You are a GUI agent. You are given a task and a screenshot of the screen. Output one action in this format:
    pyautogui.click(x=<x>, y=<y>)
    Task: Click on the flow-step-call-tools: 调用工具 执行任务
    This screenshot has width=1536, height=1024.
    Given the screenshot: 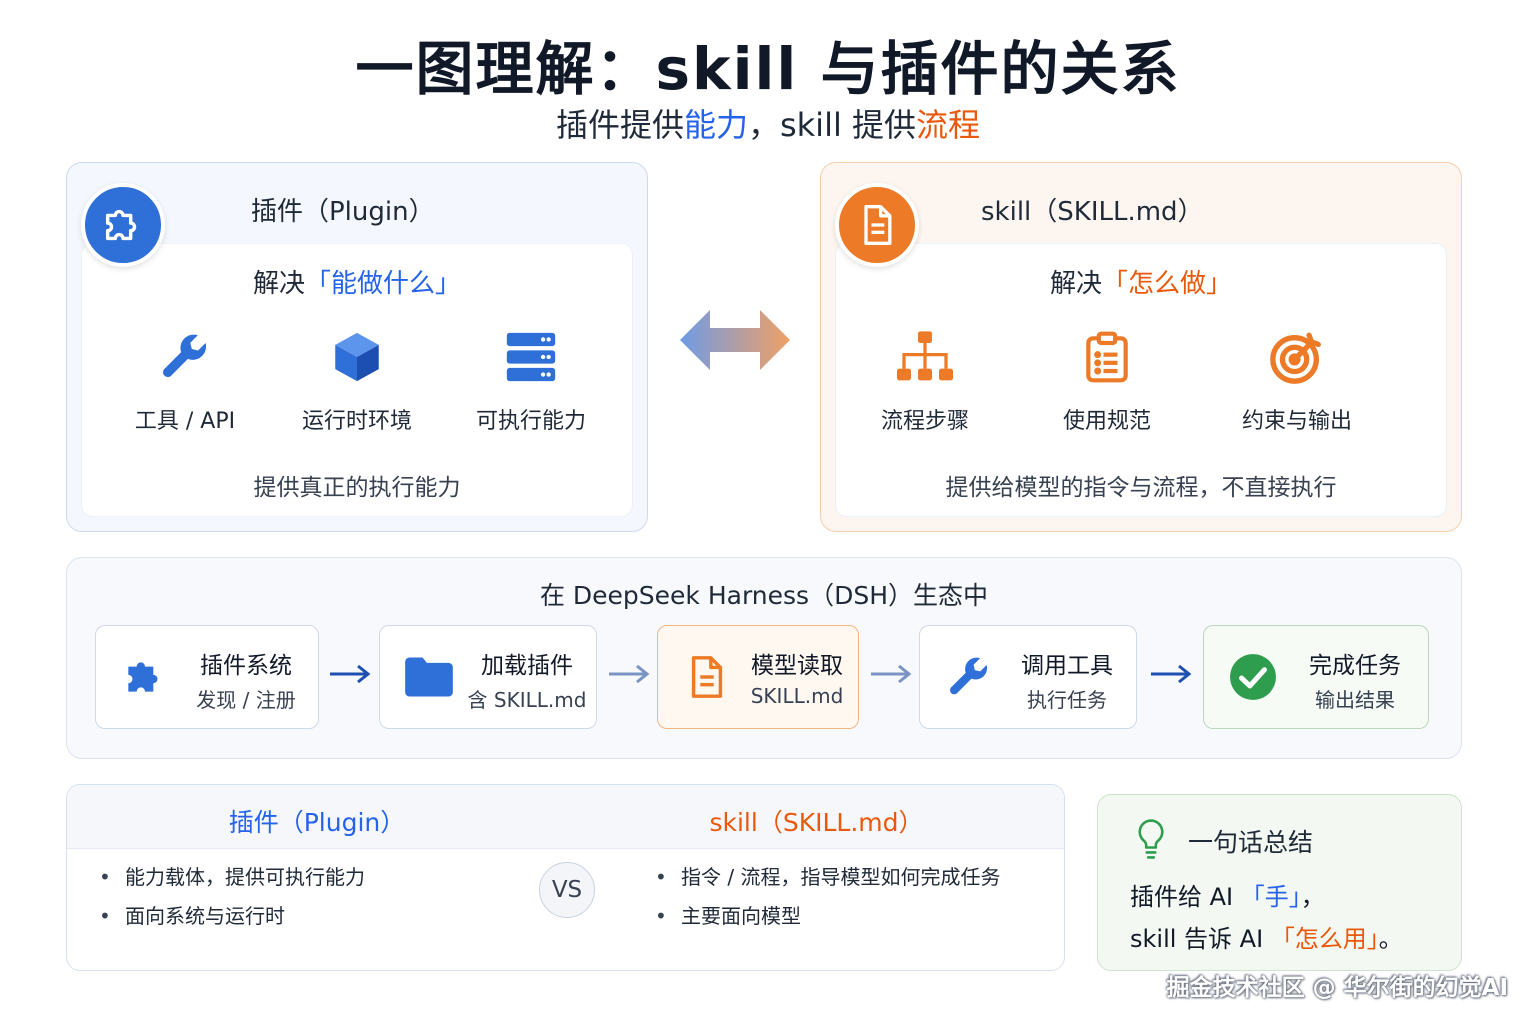 What is the action you would take?
    pyautogui.click(x=1028, y=677)
    